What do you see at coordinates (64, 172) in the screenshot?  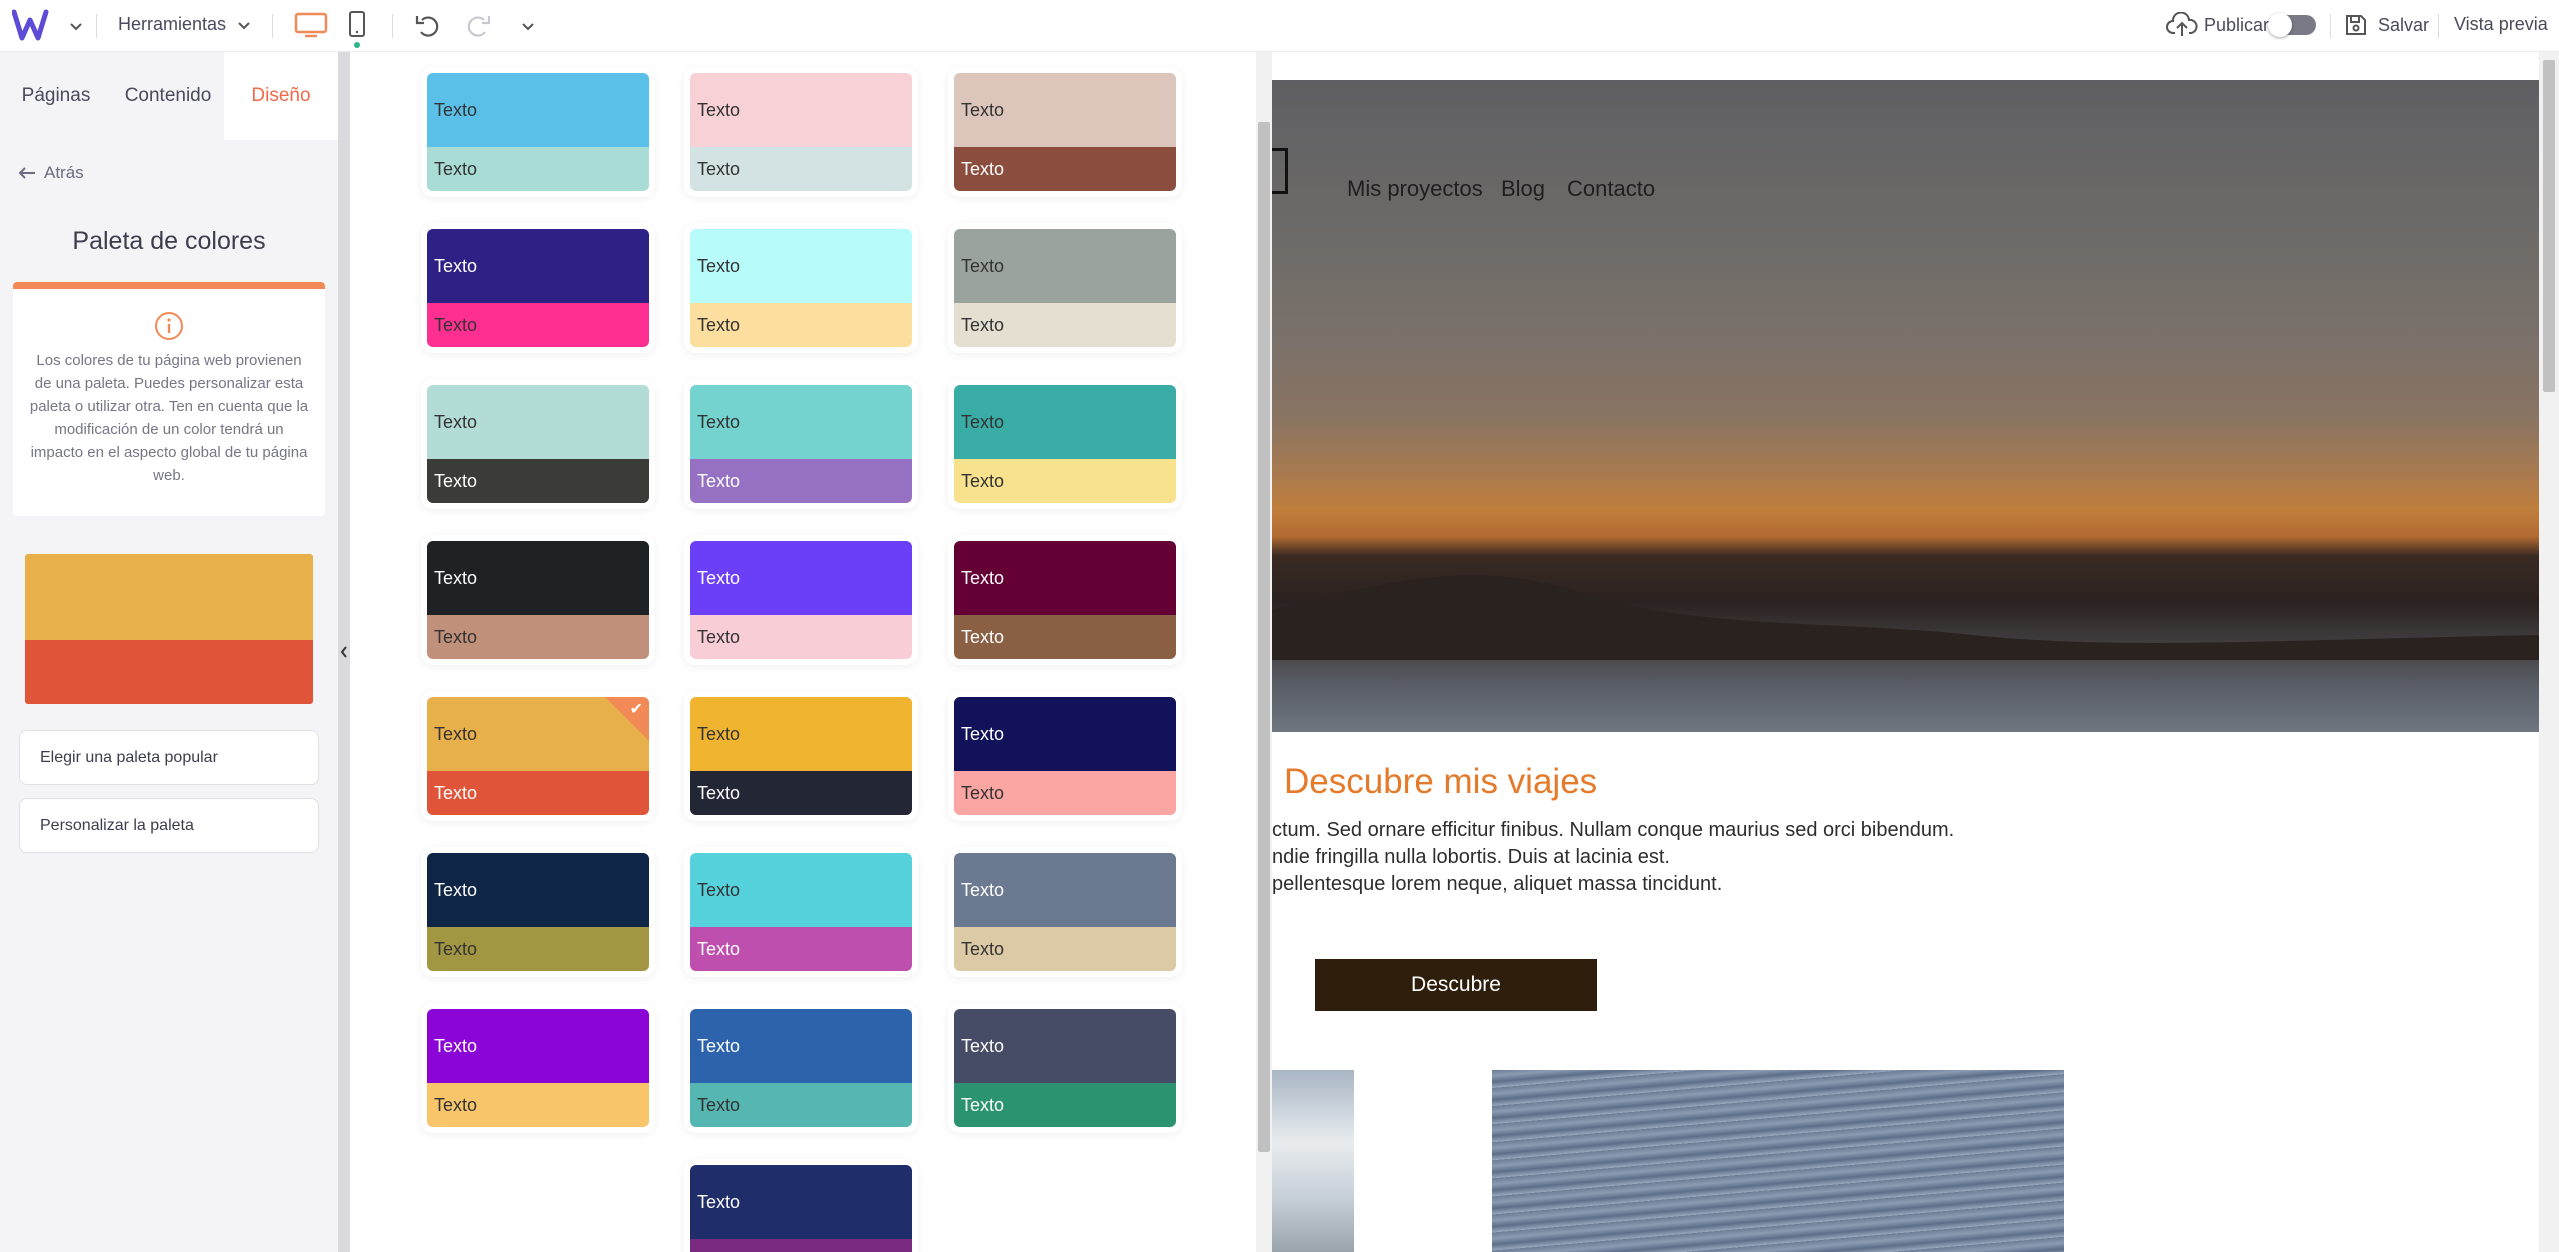 I see `back-label: Atrás` at bounding box center [64, 172].